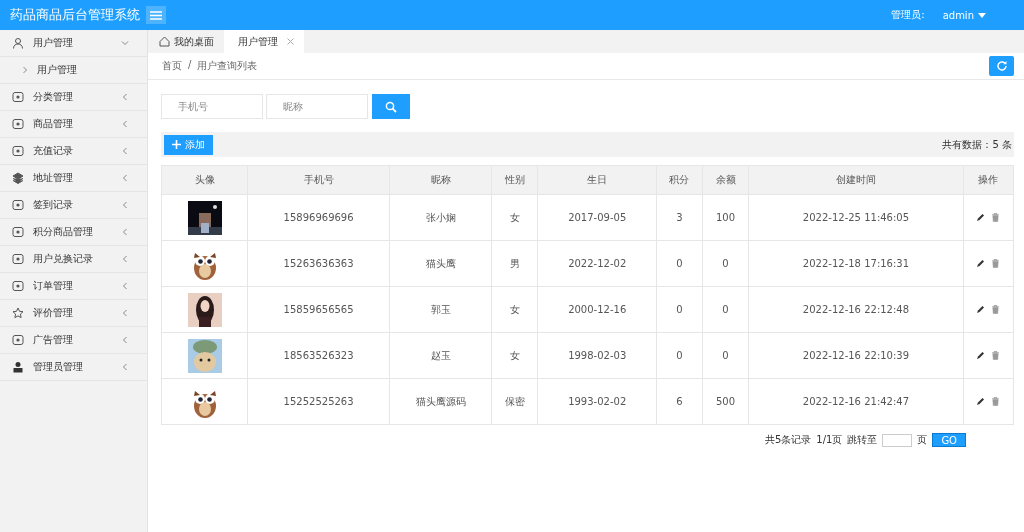 The width and height of the screenshot is (1024, 532). What do you see at coordinates (856, 180) in the screenshot?
I see `column-header: 创建时间` at bounding box center [856, 180].